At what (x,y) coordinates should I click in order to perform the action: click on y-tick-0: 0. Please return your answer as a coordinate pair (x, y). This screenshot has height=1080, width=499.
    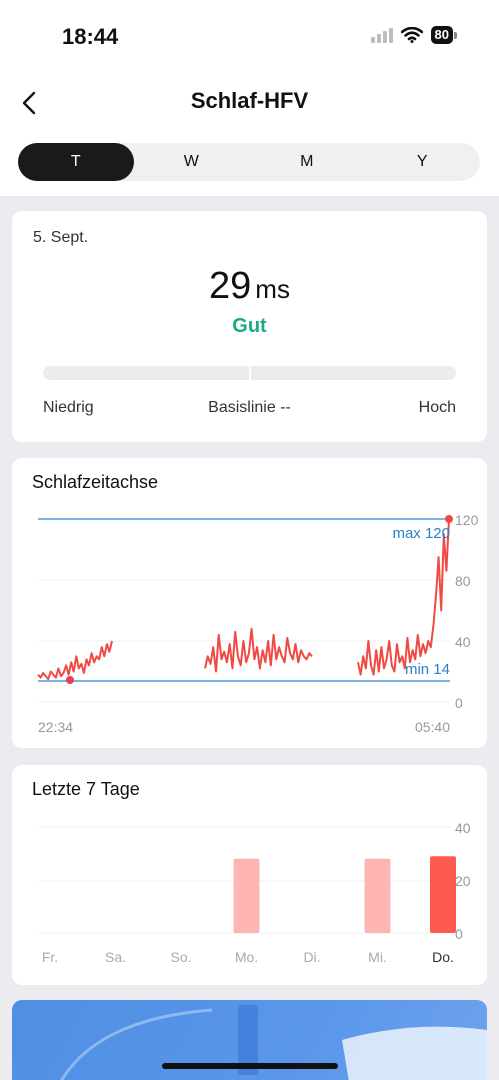
    Looking at the image, I should click on (459, 703).